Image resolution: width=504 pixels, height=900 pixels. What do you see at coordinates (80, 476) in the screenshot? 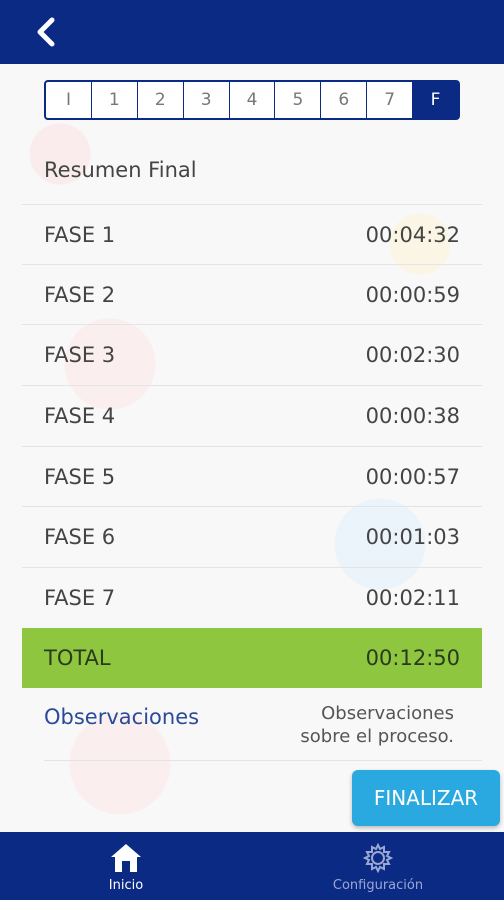
I see `phase-label: FASE 5` at bounding box center [80, 476].